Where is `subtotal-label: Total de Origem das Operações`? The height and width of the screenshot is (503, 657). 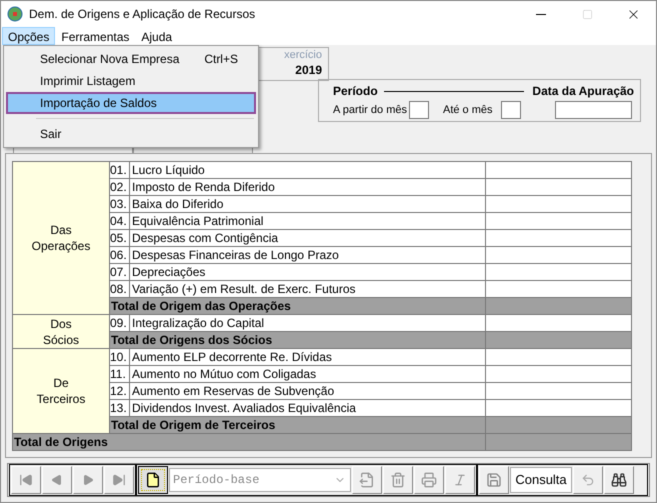
subtotal-label: Total de Origem das Operações is located at coordinates (298, 306).